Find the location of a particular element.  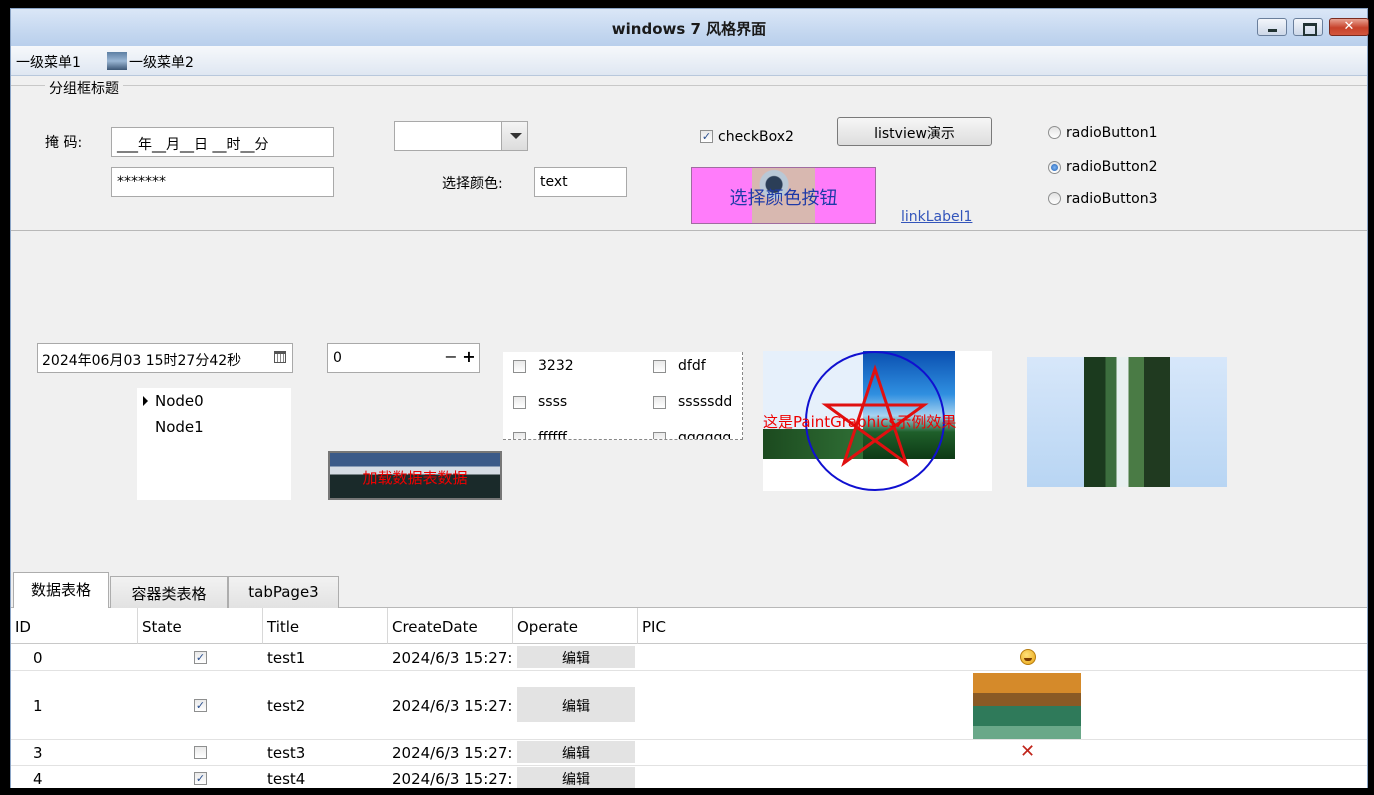

column-header-id: ID is located at coordinates (74, 626).